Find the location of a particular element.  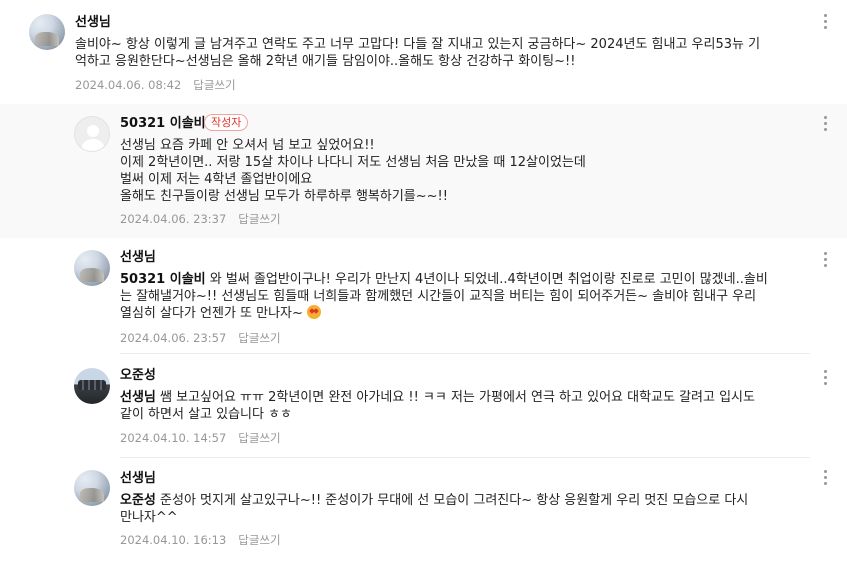

comment-date: 2024.04.06. 23:57 is located at coordinates (173, 338).